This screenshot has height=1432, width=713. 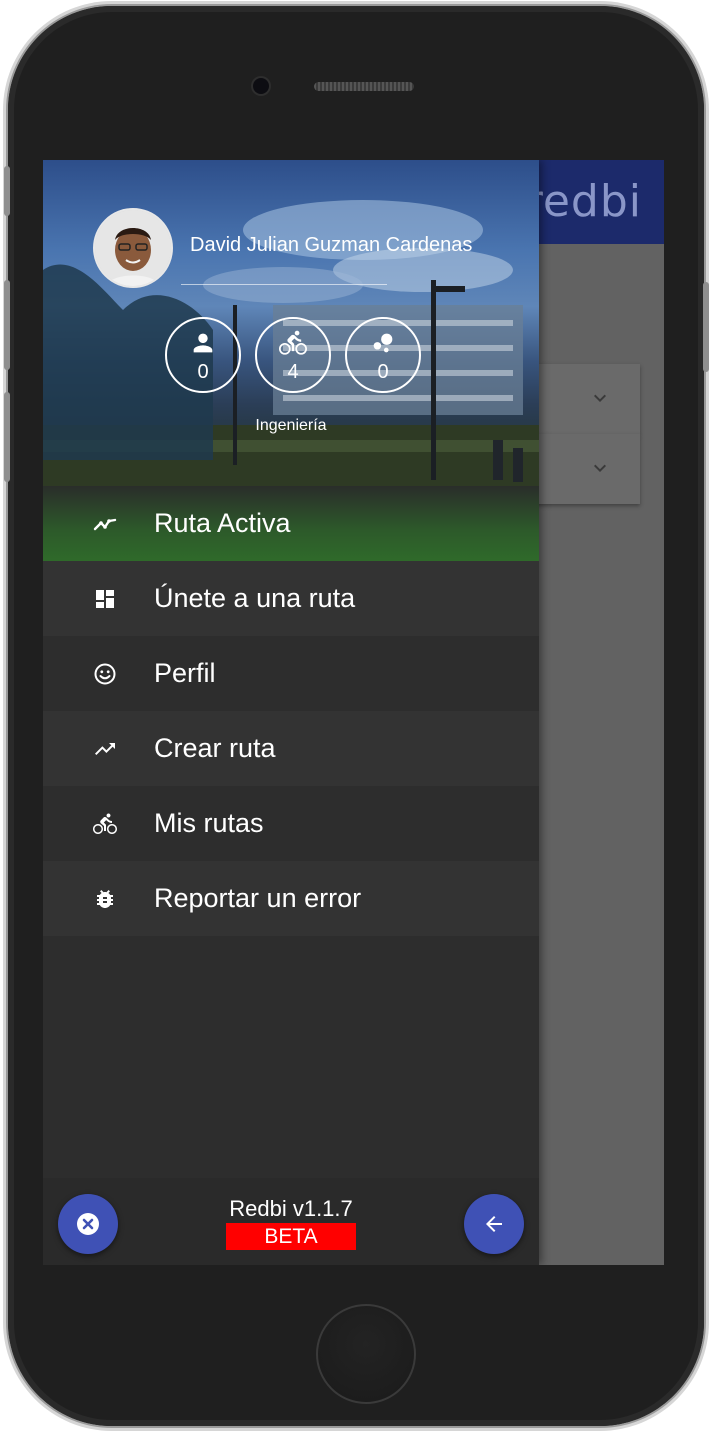 I want to click on menu-item-label: Crear ruta, so click(x=215, y=748).